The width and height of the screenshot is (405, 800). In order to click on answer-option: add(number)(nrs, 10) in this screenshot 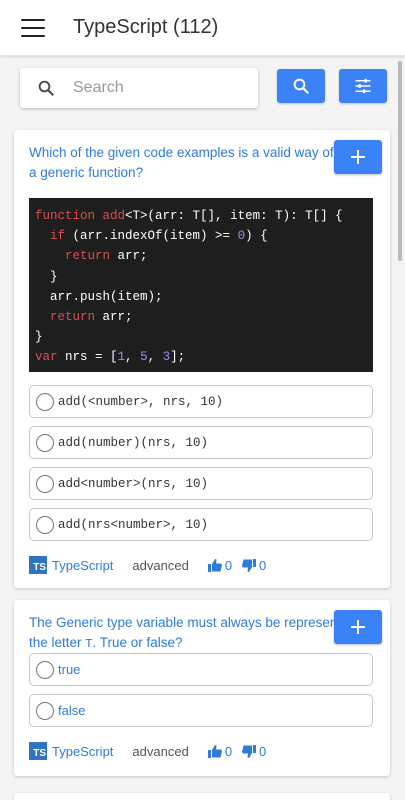, I will do `click(201, 442)`.